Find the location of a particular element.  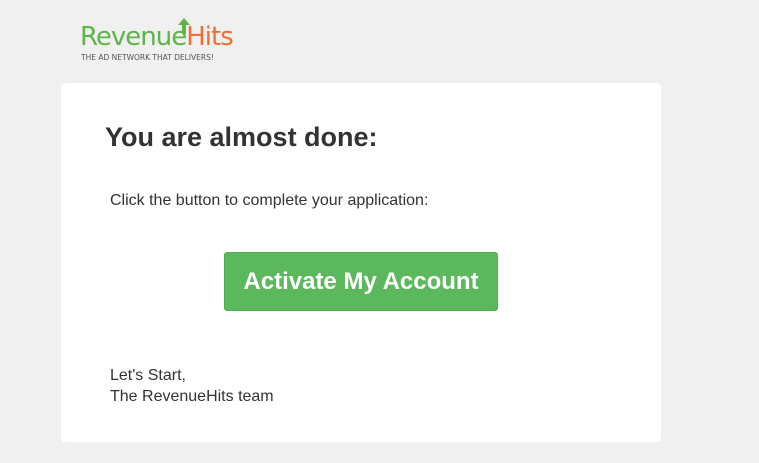

page-title: You are almost done: is located at coordinates (241, 137).